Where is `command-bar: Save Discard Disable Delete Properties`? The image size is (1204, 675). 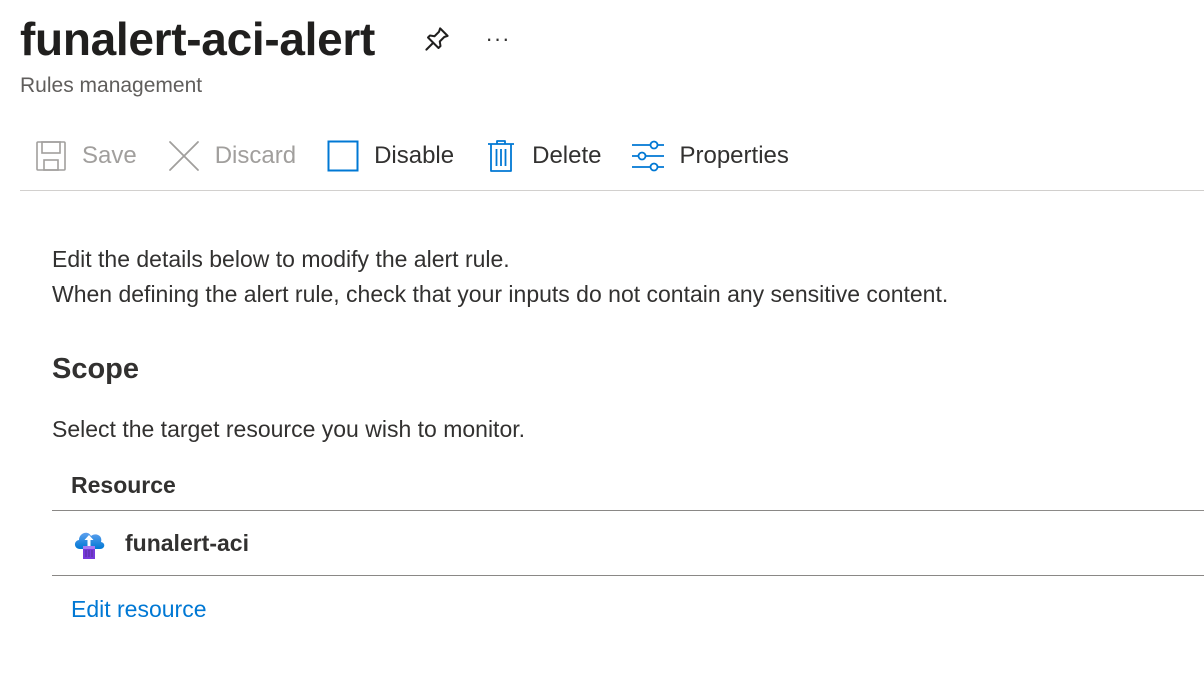
command-bar: Save Discard Disable Delete Properties is located at coordinates (612, 160).